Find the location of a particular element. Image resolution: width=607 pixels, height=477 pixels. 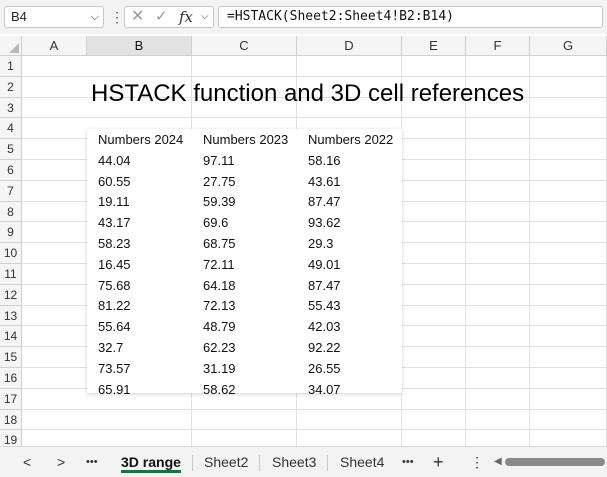

column-header-g: G is located at coordinates (568, 46).